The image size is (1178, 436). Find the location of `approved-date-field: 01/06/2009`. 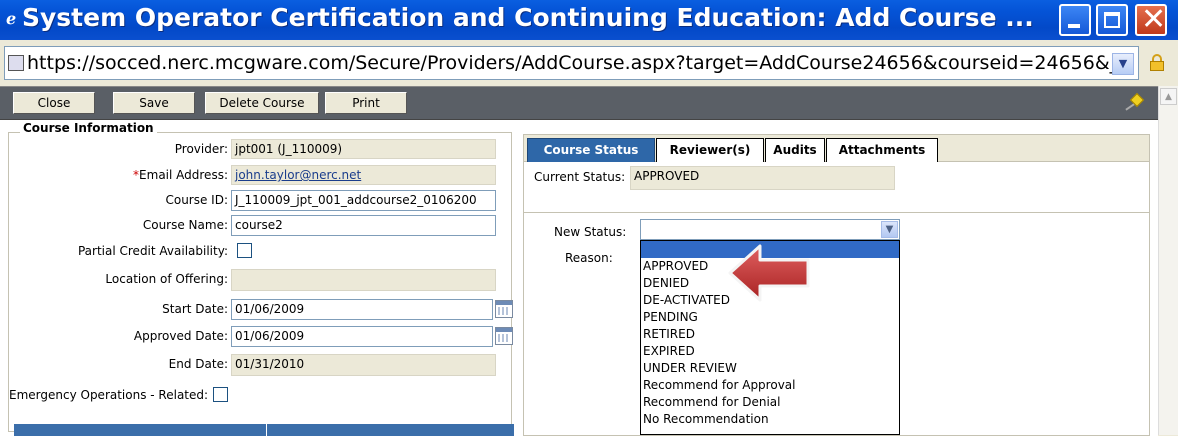

approved-date-field: 01/06/2009 is located at coordinates (362, 336).